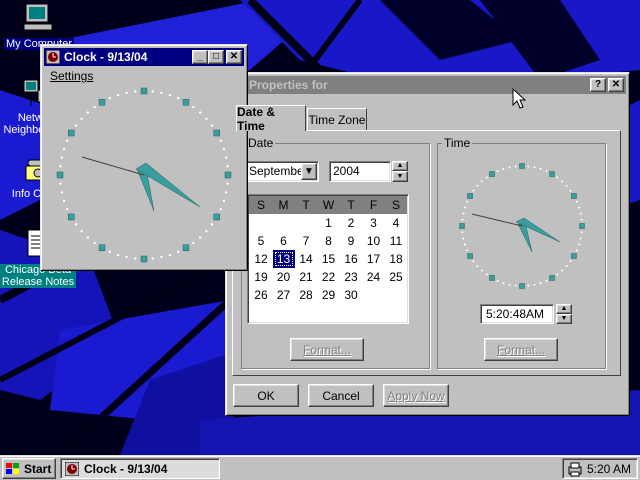 This screenshot has height=480, width=640. I want to click on maximize-button: □, so click(216, 57).